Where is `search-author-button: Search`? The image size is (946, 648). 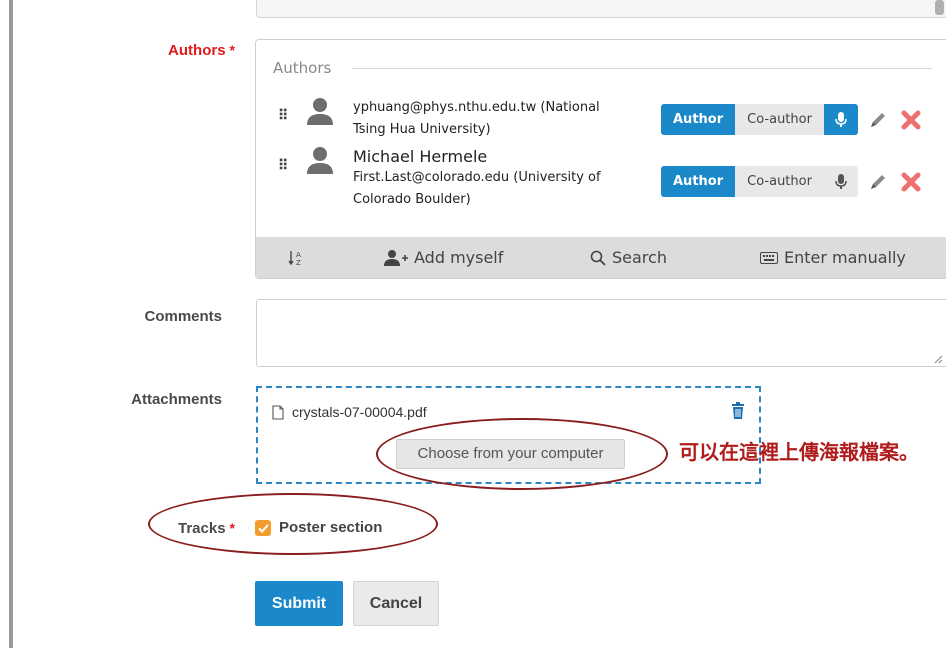
search-author-button: Search is located at coordinates (628, 257).